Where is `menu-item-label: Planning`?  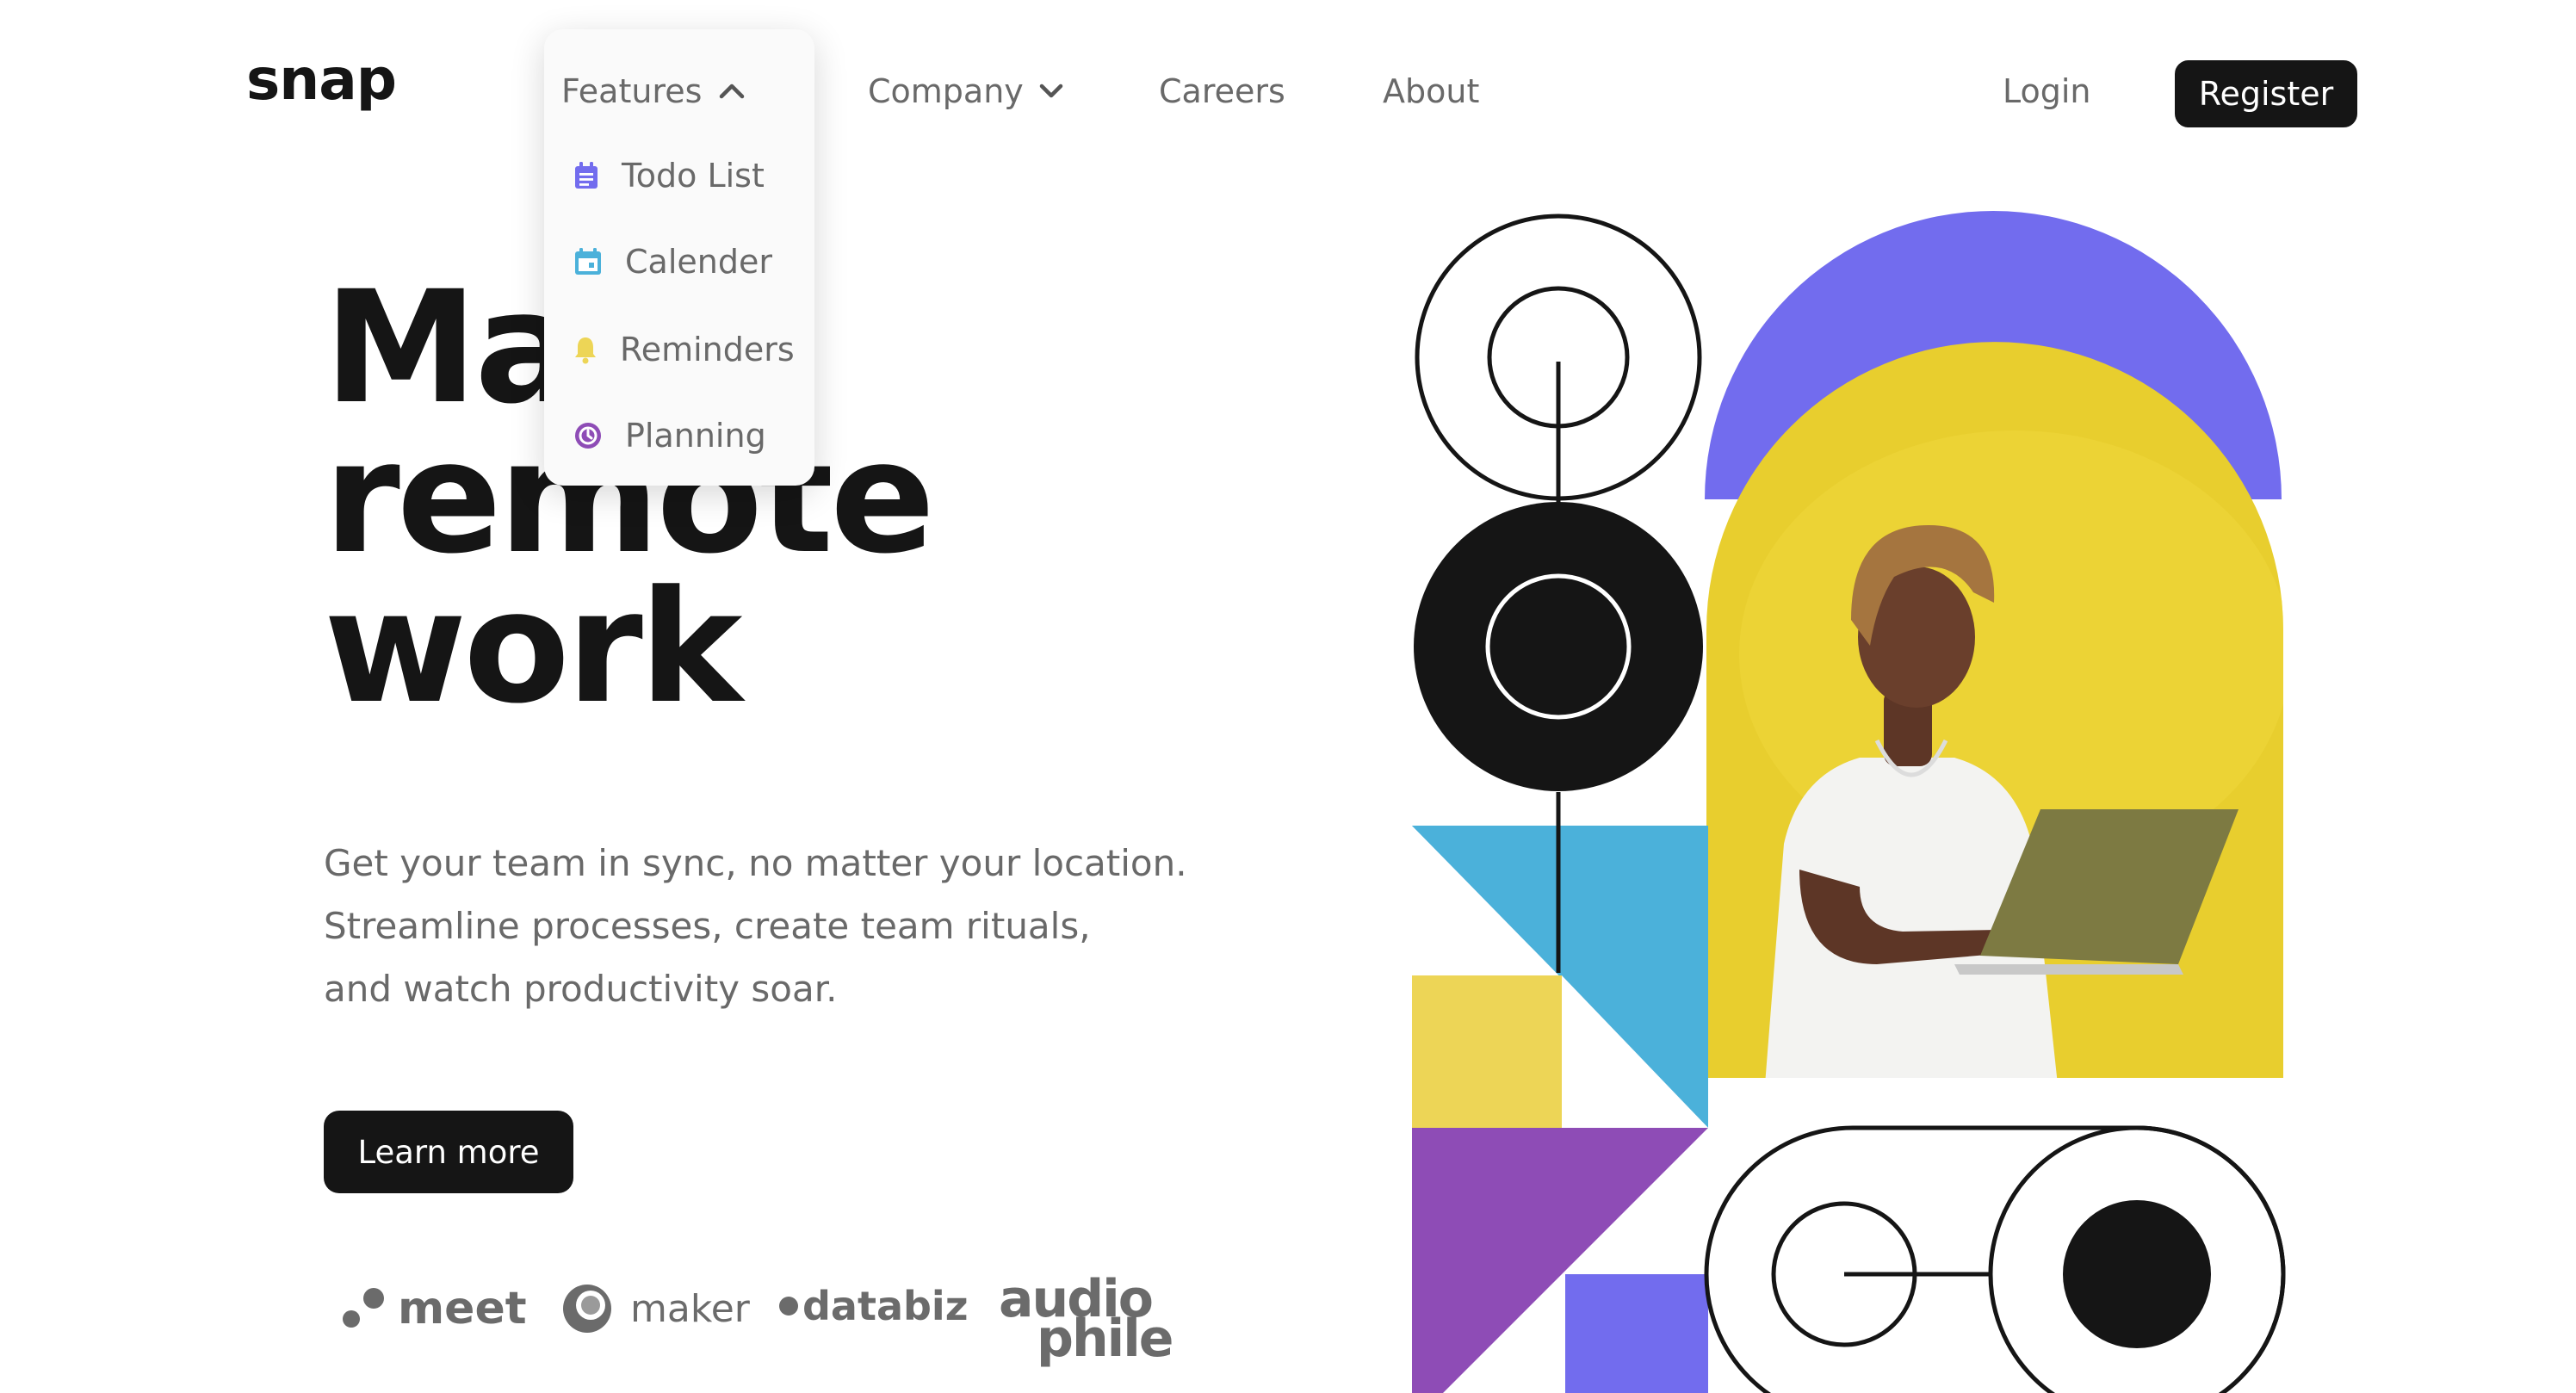
menu-item-label: Planning is located at coordinates (696, 436).